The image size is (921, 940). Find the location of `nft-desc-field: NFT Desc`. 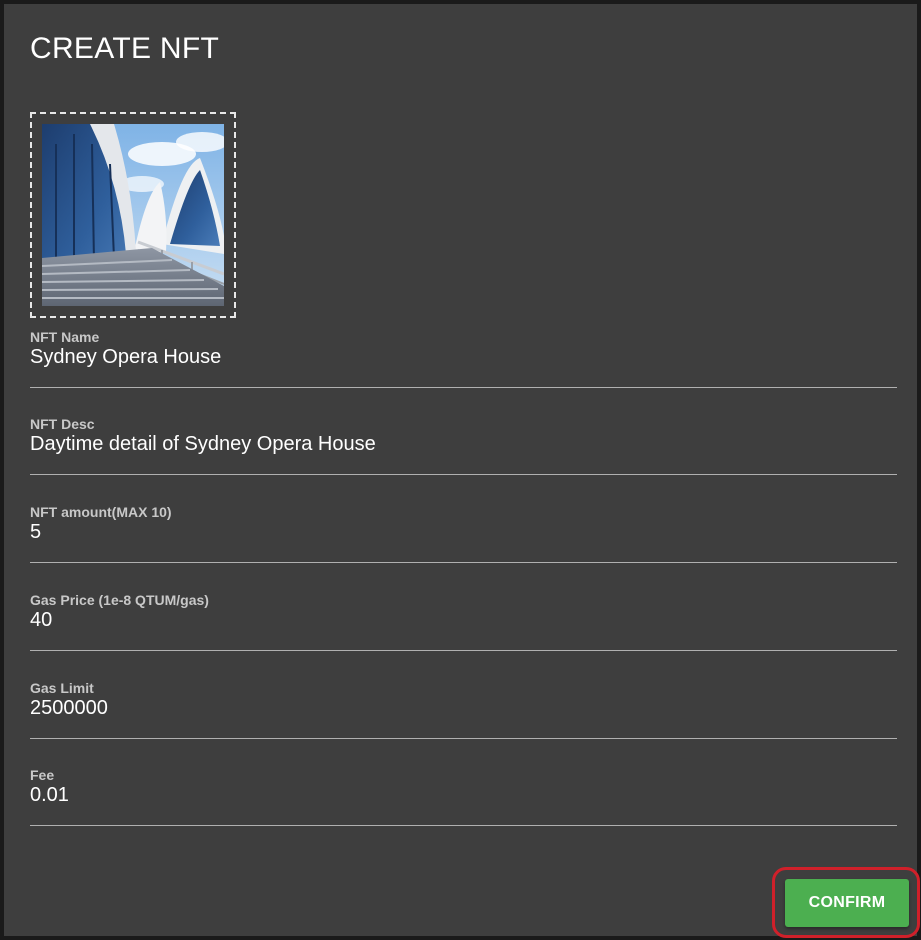

nft-desc-field: NFT Desc is located at coordinates (463, 445).